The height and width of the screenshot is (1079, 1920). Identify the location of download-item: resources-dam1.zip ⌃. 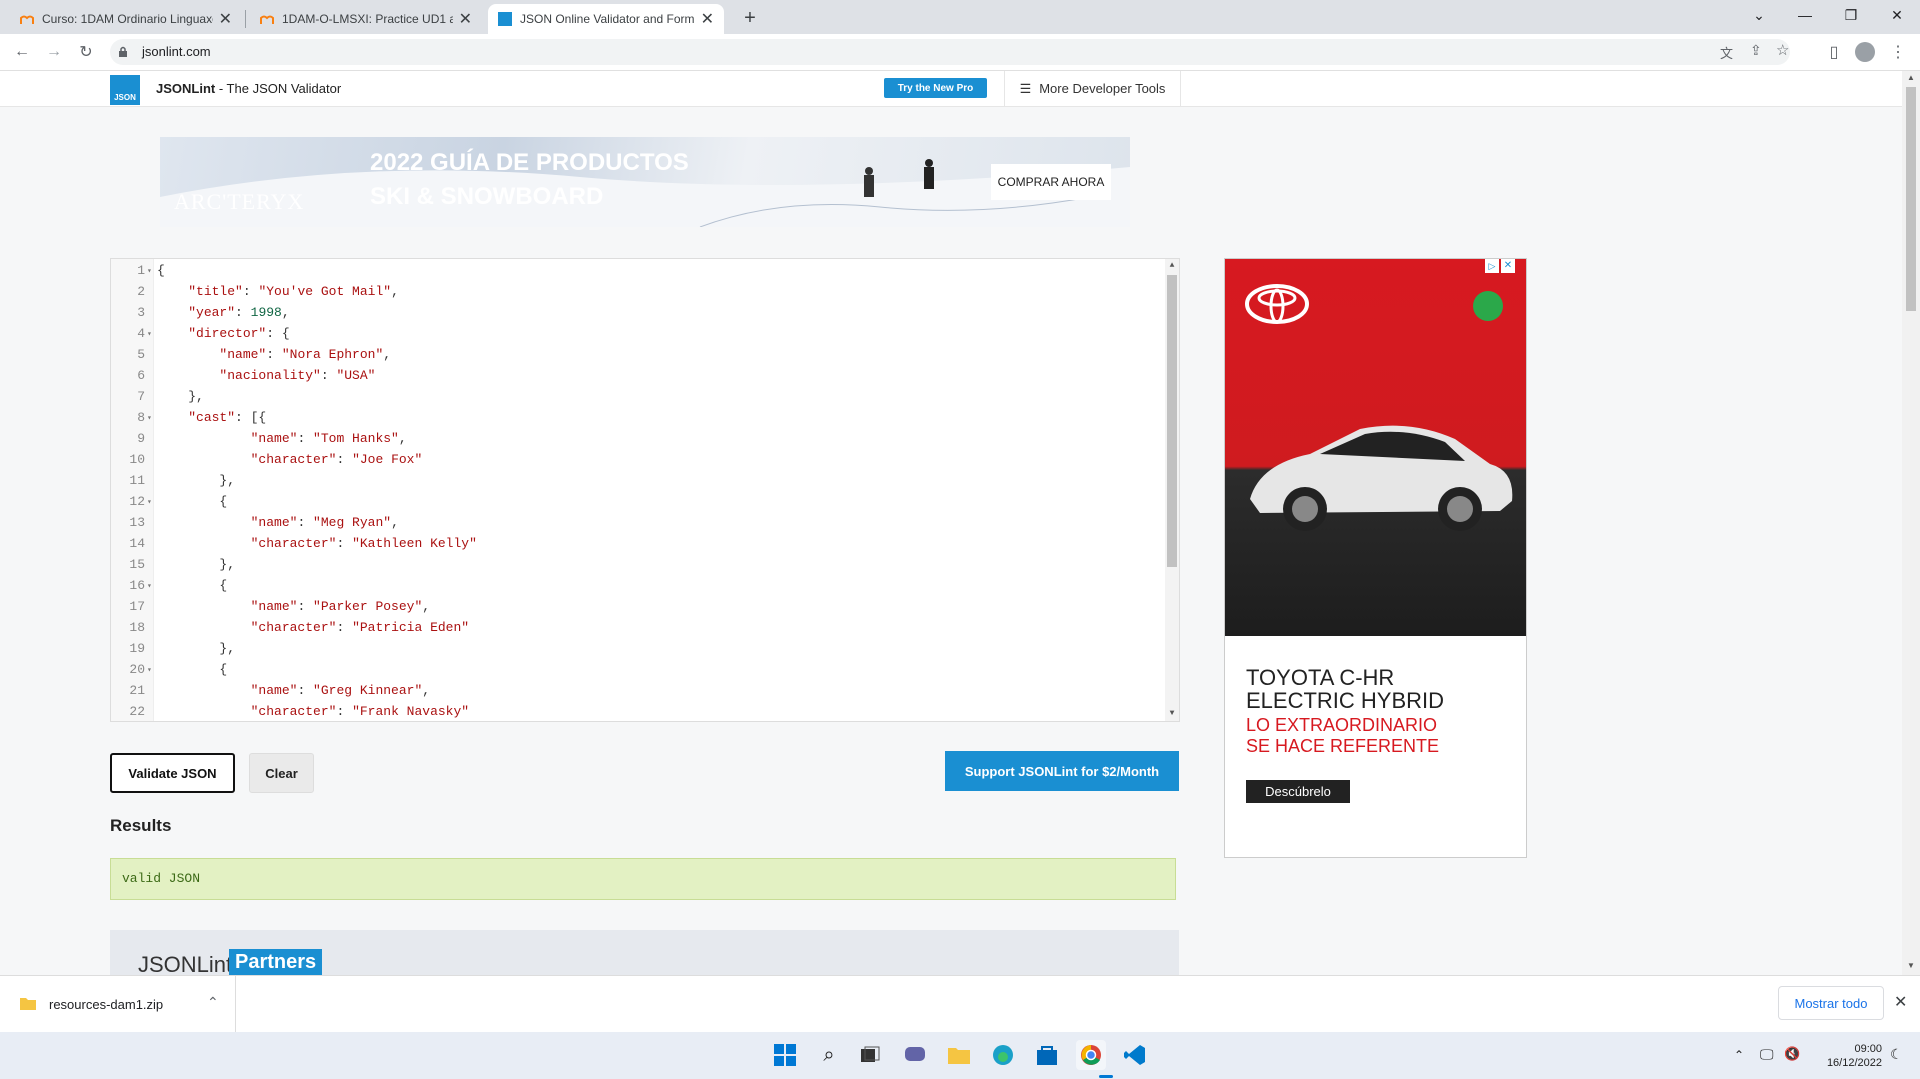
(118, 1004).